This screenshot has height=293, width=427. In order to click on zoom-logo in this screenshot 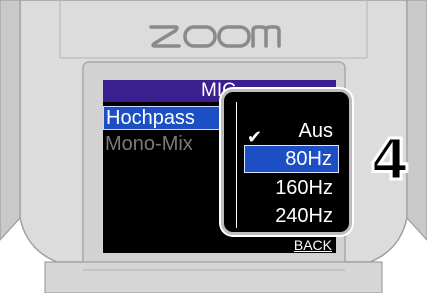, I will do `click(215, 36)`.